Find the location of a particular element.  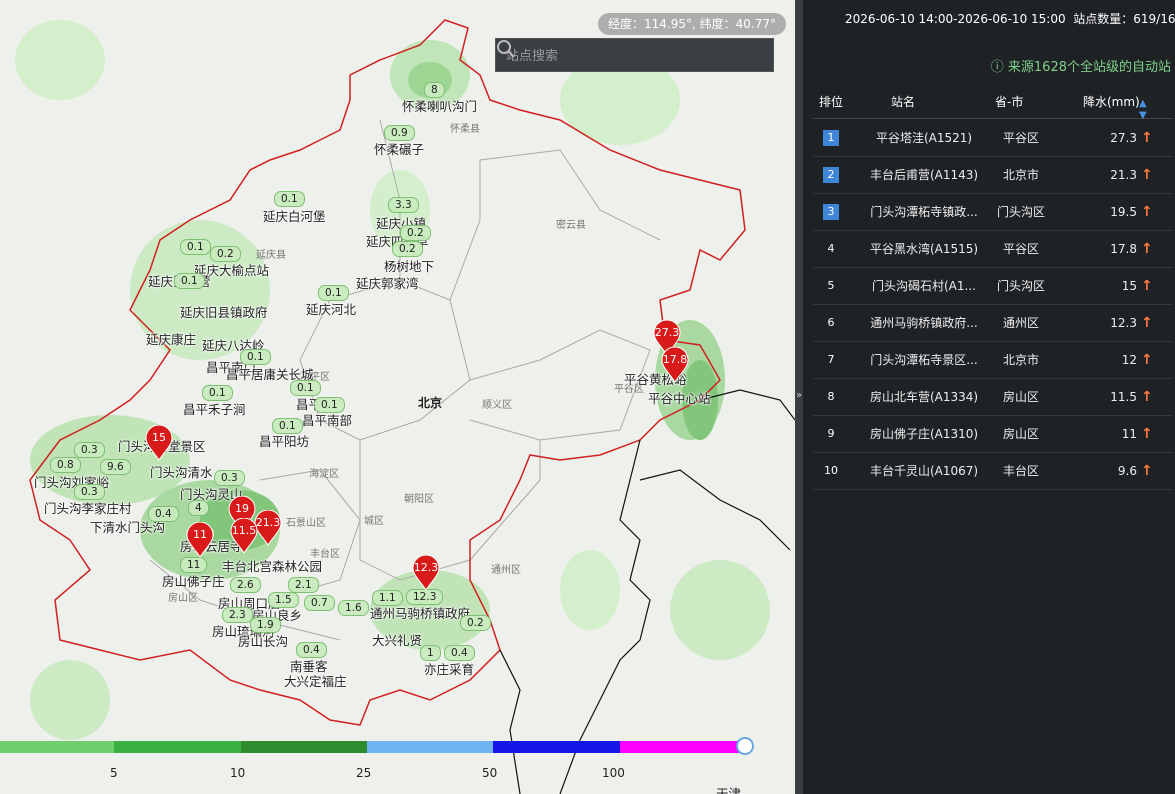

station-label: 门头沟李家庄村 is located at coordinates (88, 507).